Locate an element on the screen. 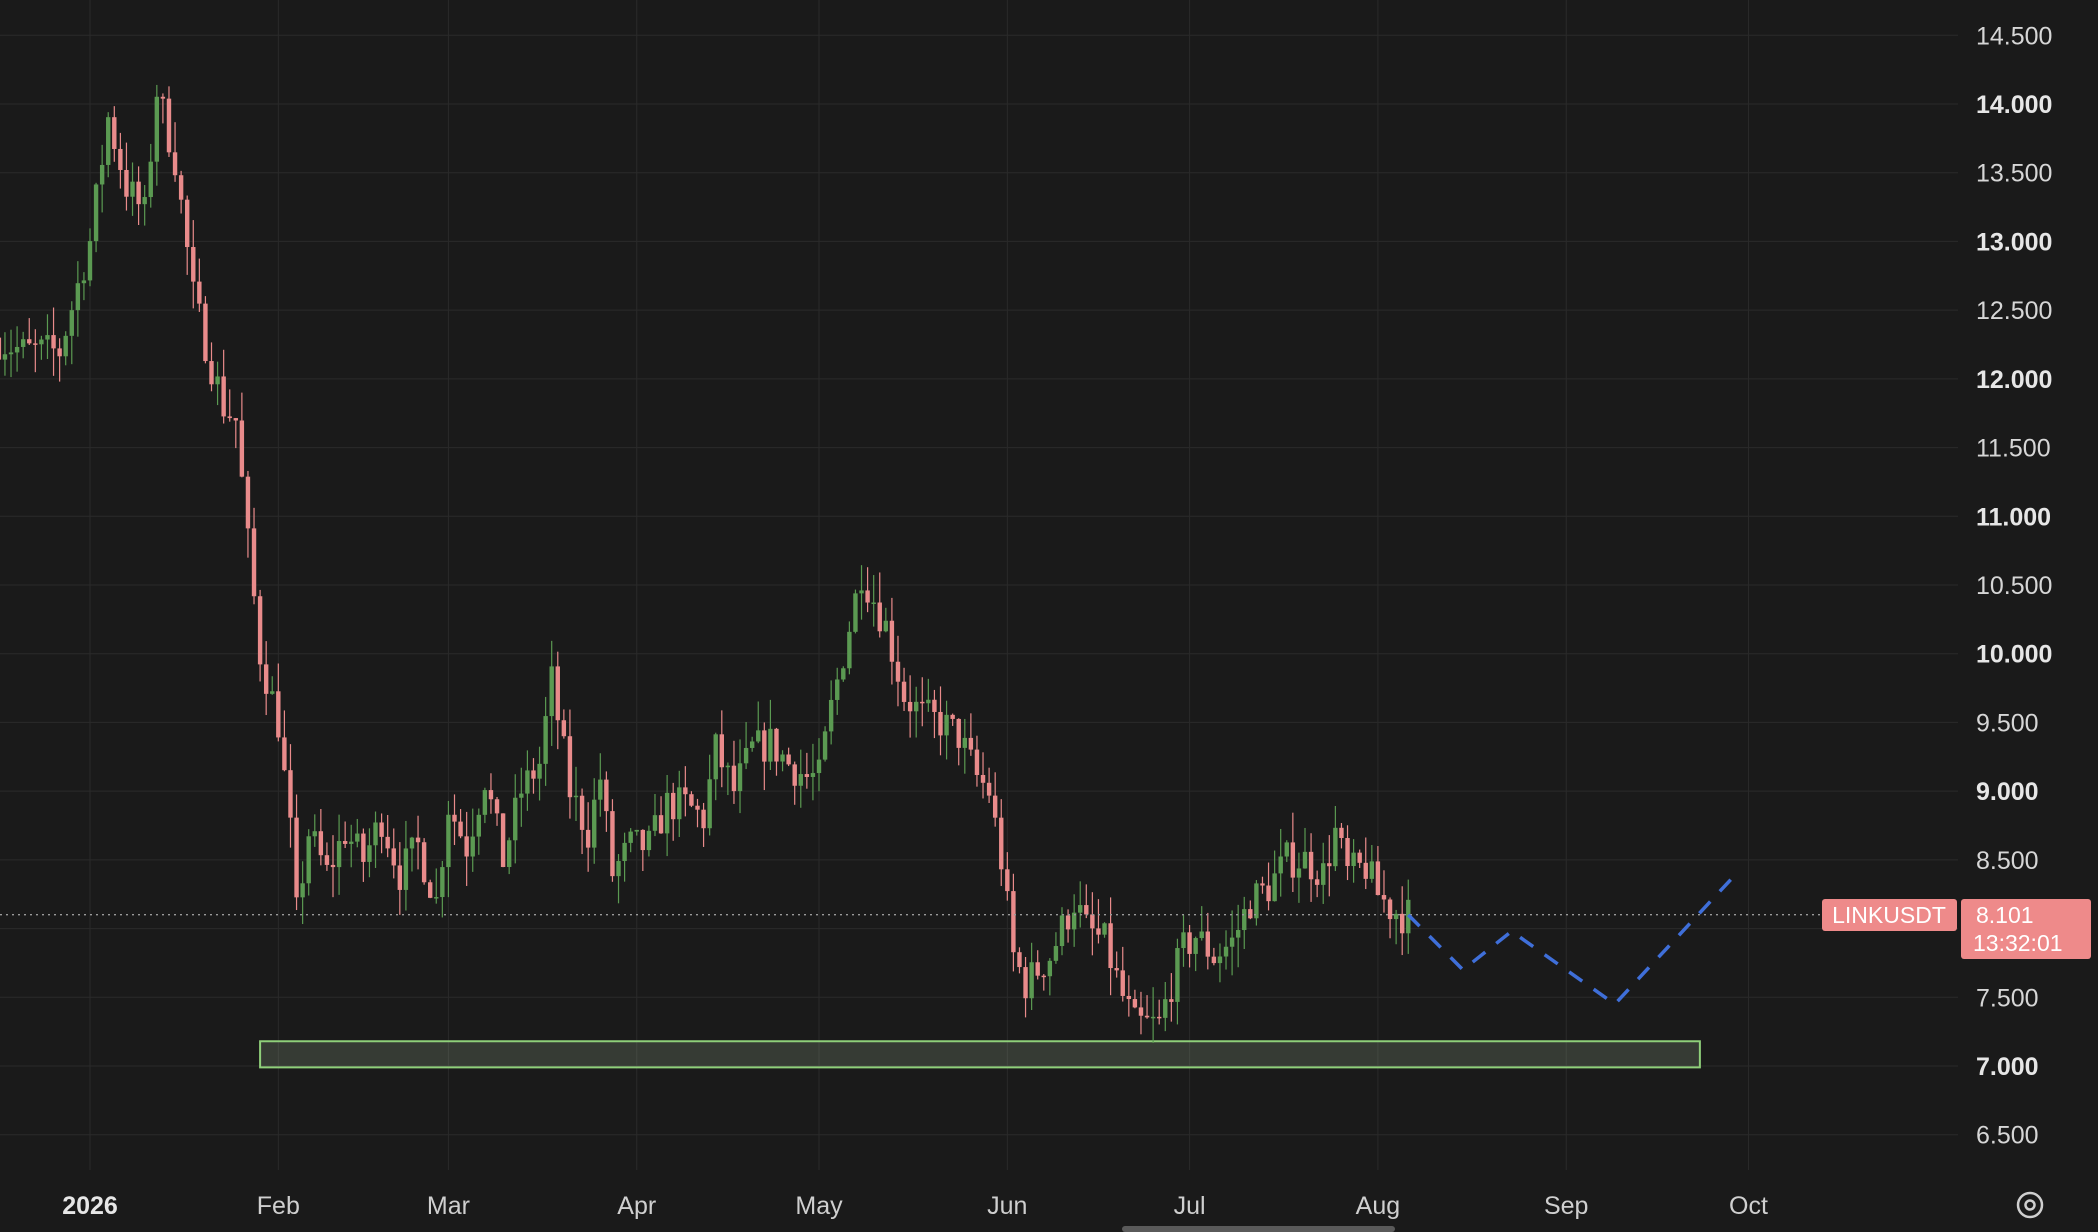 Image resolution: width=2098 pixels, height=1232 pixels. y-tick-label: 9.000 is located at coordinates (2007, 792).